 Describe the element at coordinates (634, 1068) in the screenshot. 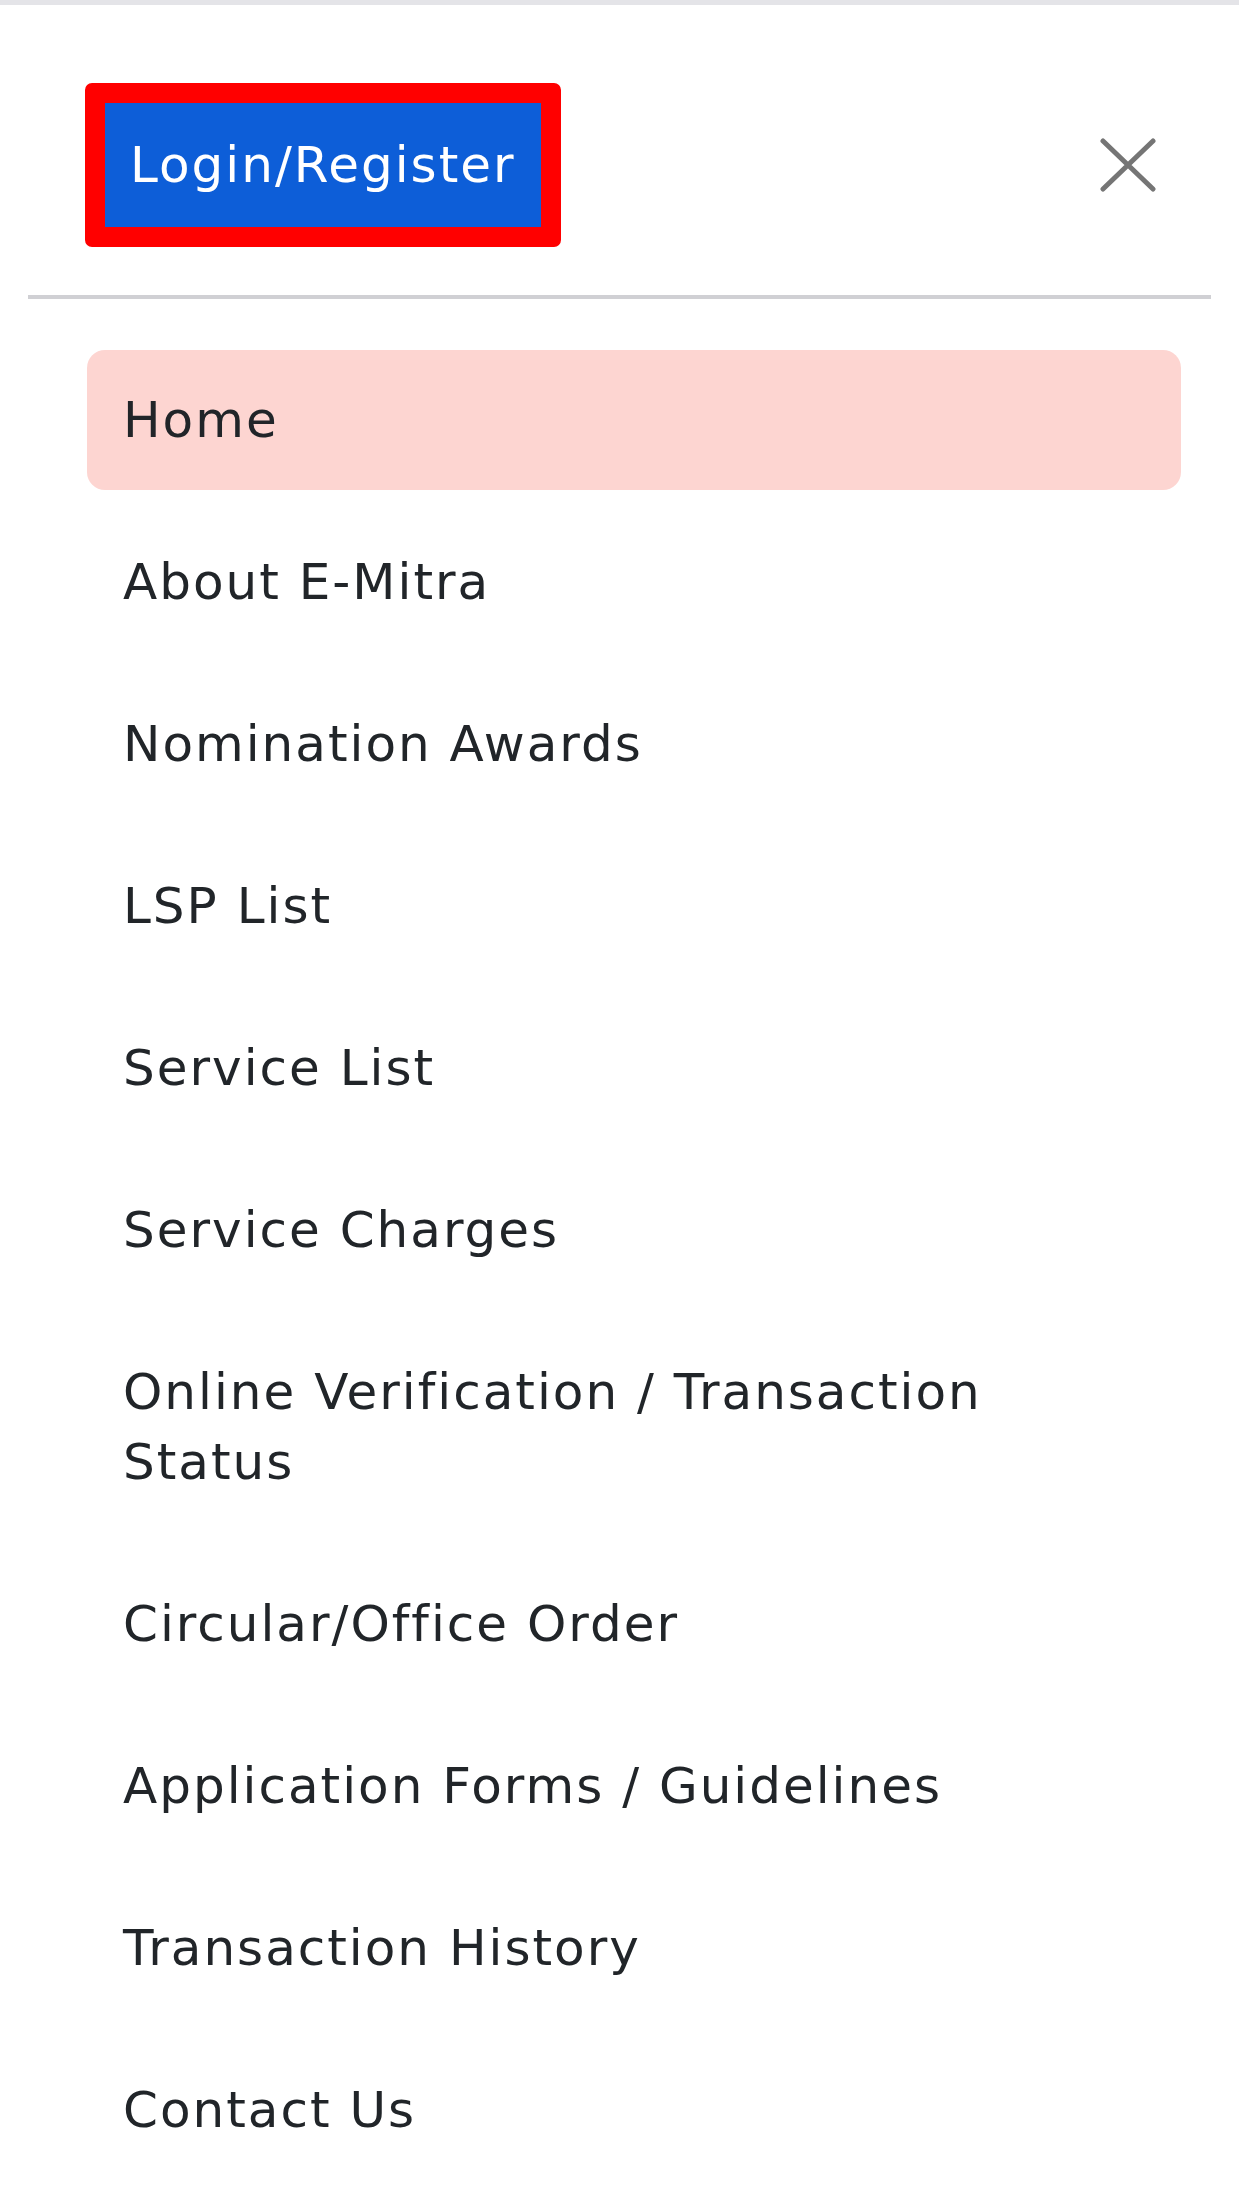

I see `menu-item: Service List` at that location.